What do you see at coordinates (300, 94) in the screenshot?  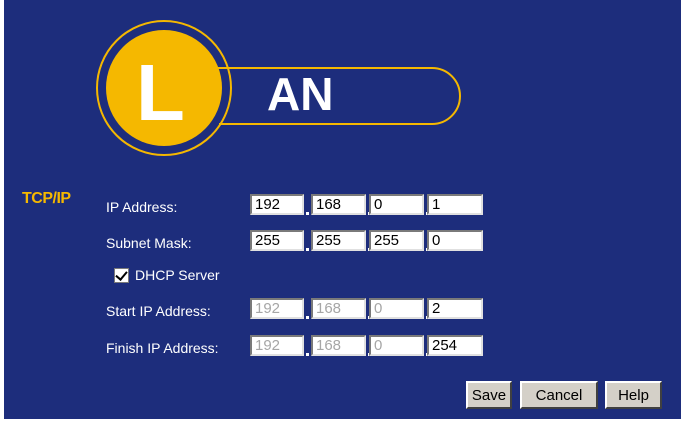 I see `logo-word: AN` at bounding box center [300, 94].